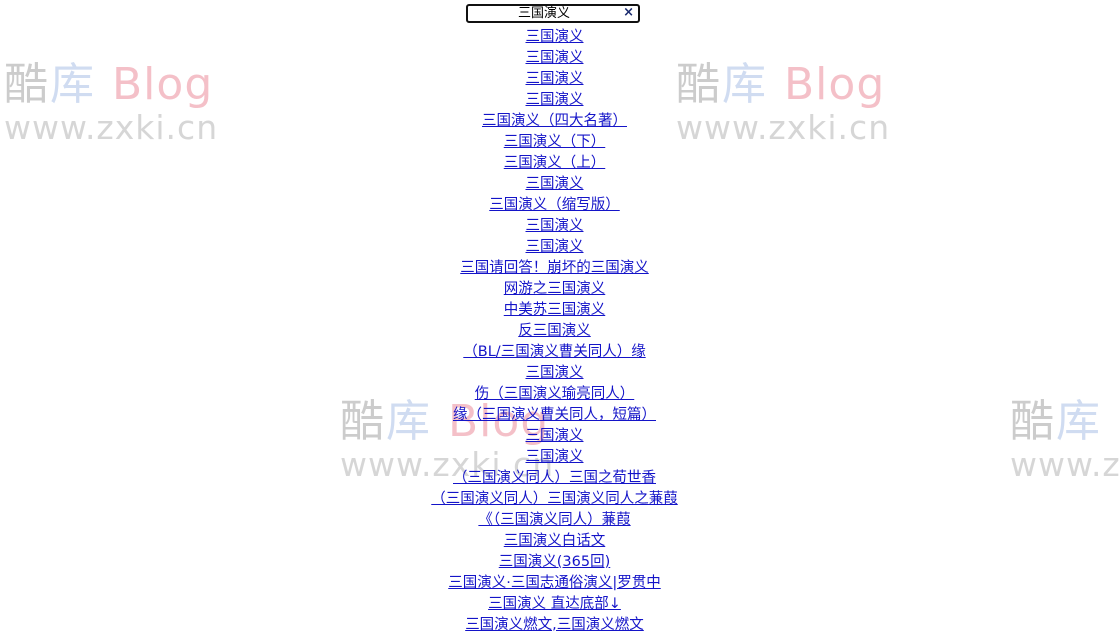 The height and width of the screenshot is (638, 1119). I want to click on search-result-link: （BL/三国演义曹关同人）缘, so click(554, 352).